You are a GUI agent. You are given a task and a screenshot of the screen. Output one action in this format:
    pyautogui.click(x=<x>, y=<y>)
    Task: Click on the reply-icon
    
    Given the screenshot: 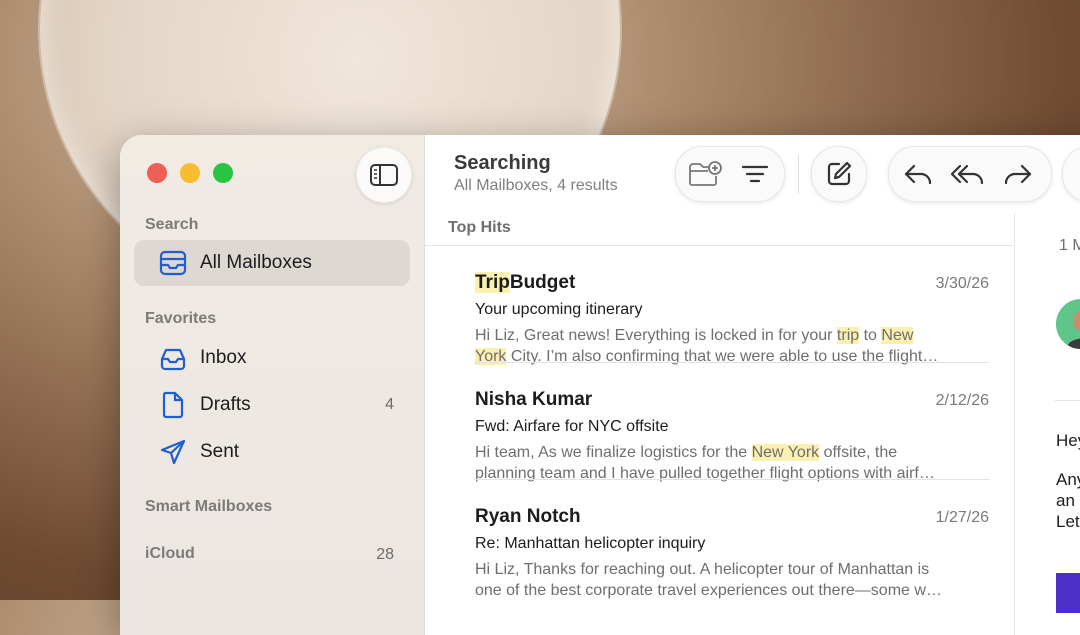 What is the action you would take?
    pyautogui.click(x=918, y=174)
    